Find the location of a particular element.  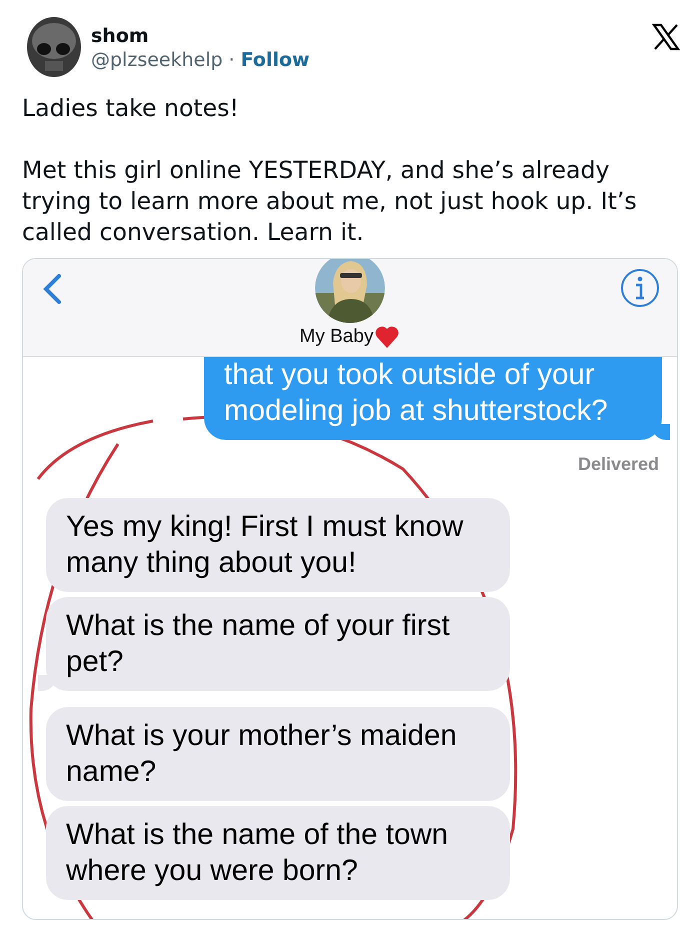

tweet-text: Met this girl online YESTERDAY, and she’s already trying to learn more about me, not just hook up. It’s called conversation. Learn it. is located at coordinates (330, 201).